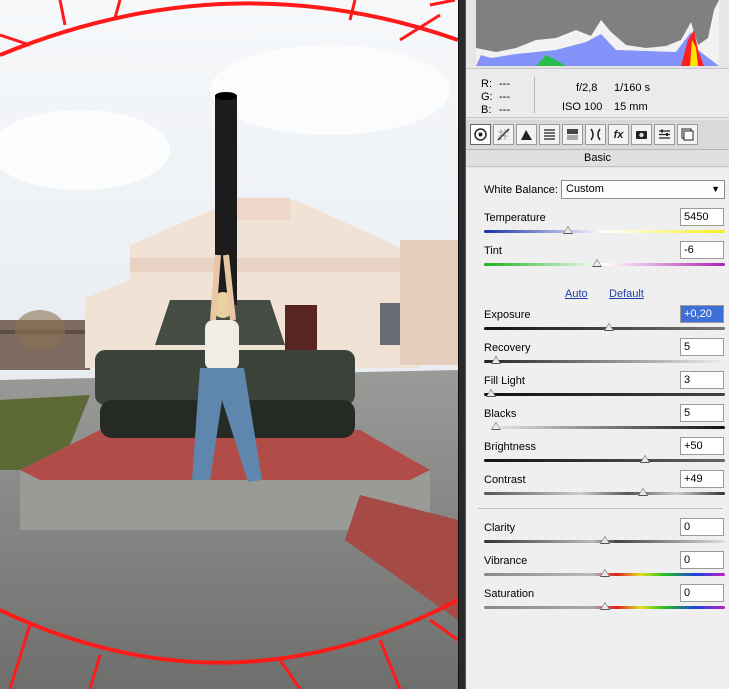 The image size is (729, 689). What do you see at coordinates (597, 225) in the screenshot?
I see `temperature-slider-row: Temperature 5450` at bounding box center [597, 225].